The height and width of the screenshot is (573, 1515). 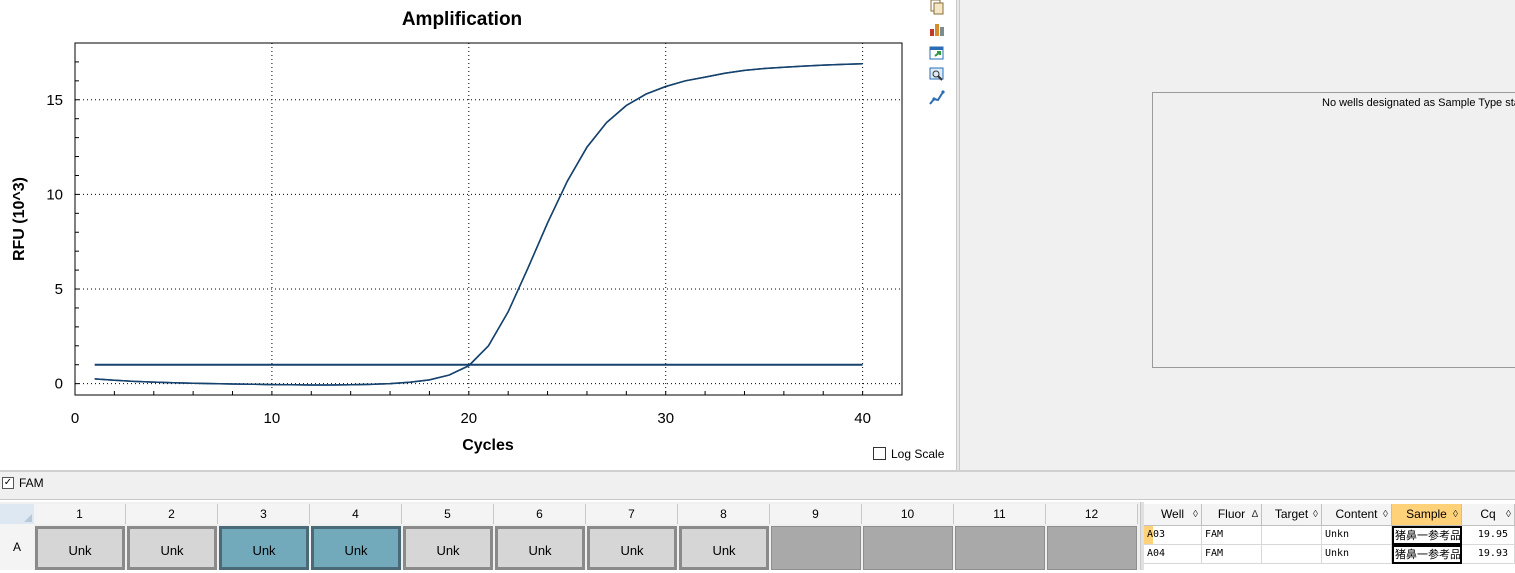 I want to click on x-axis-label: Cycles, so click(x=488, y=445).